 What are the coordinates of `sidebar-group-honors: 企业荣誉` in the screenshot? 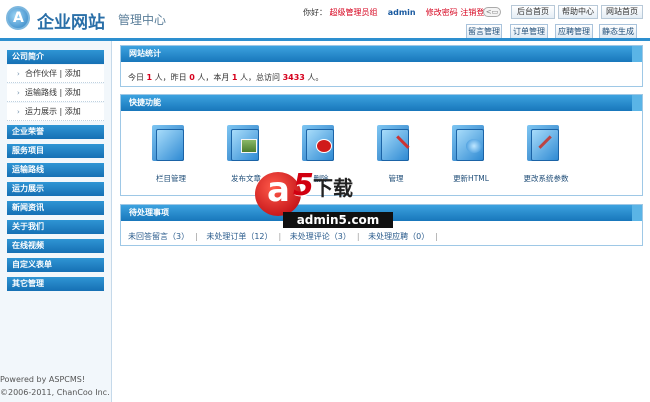 It's located at (55, 132).